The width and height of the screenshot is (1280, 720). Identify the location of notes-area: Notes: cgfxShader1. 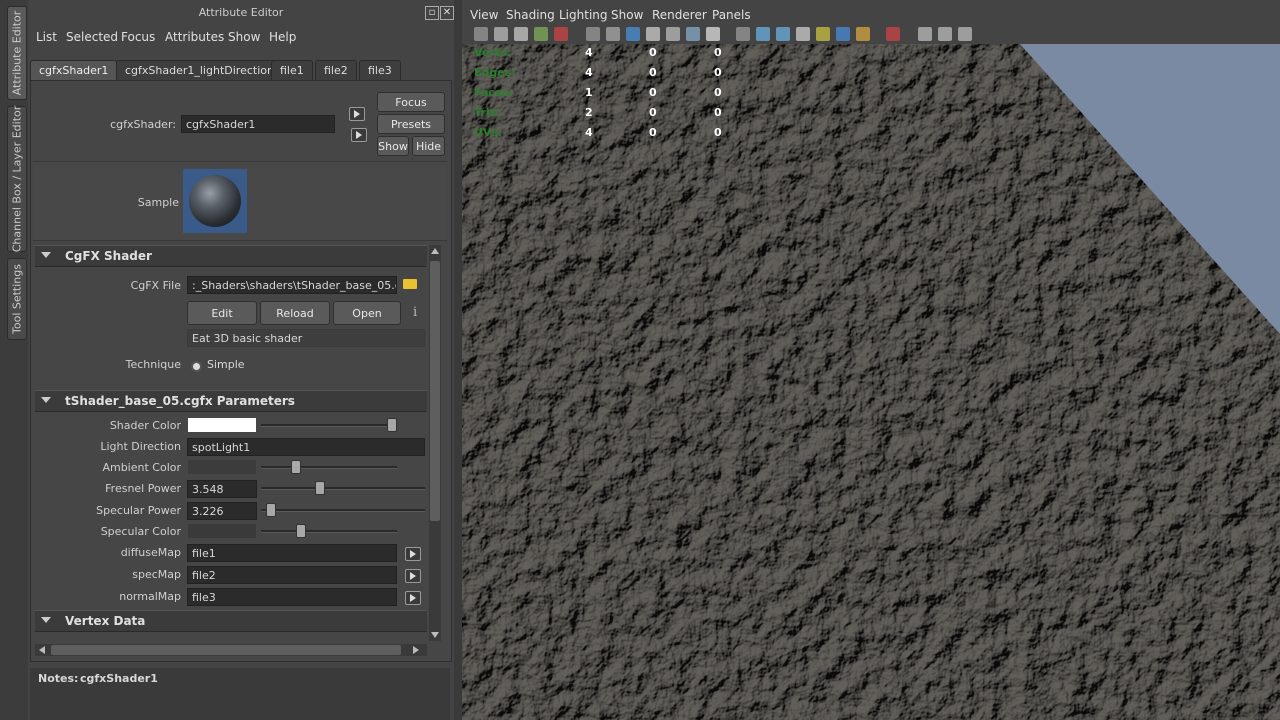
(240, 694).